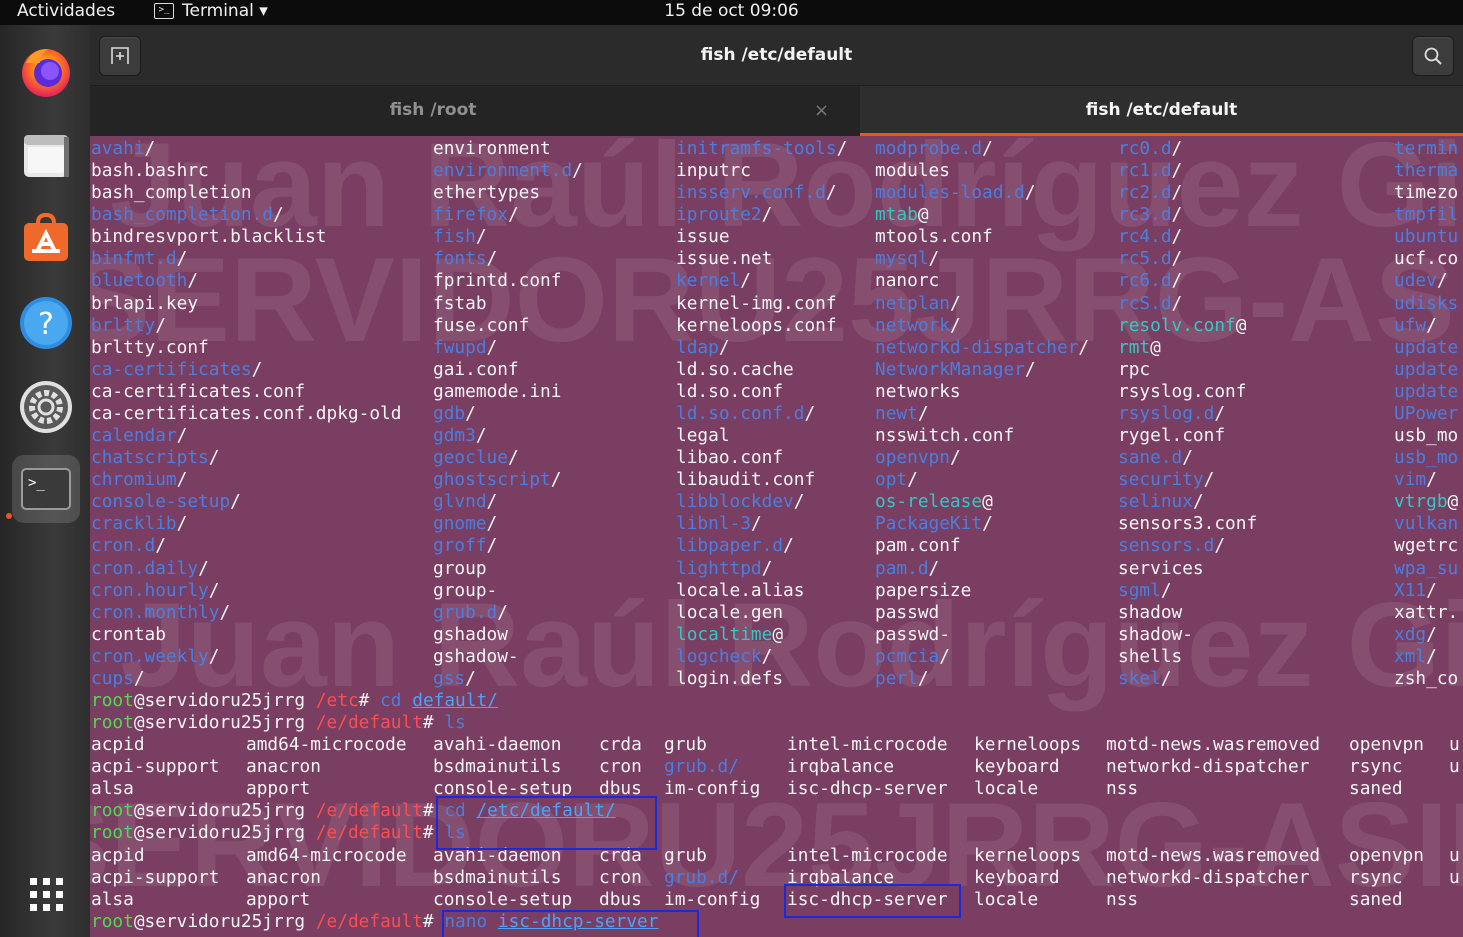 The image size is (1463, 937). Describe the element at coordinates (460, 304) in the screenshot. I see `file-entry: fstab` at that location.